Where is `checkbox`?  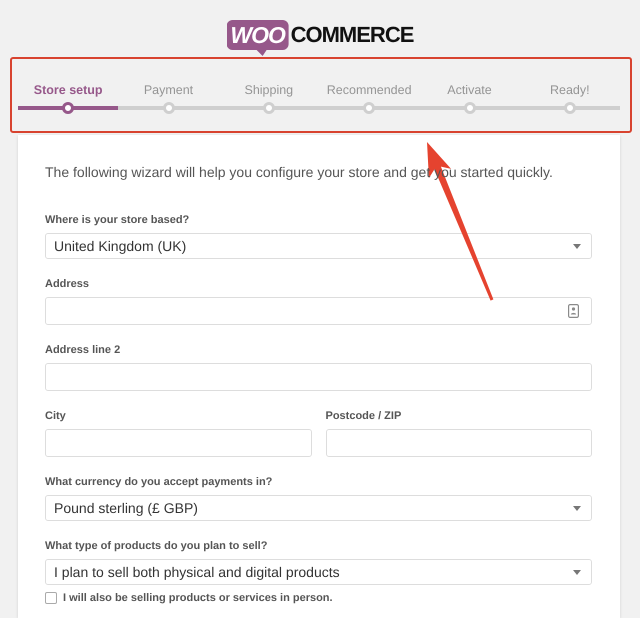
checkbox is located at coordinates (51, 598).